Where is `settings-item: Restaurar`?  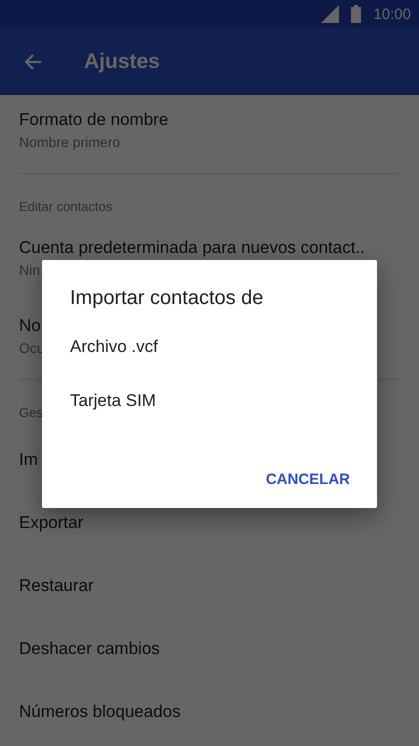
settings-item: Restaurar is located at coordinates (209, 585).